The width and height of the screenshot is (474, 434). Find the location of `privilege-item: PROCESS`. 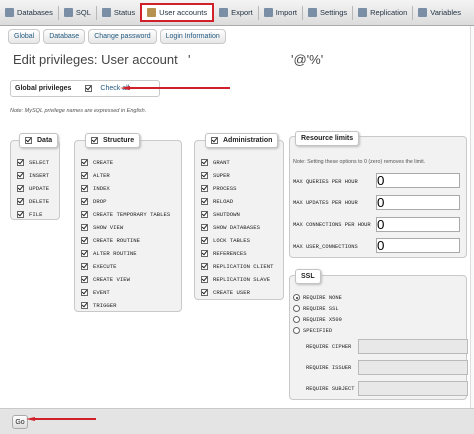

privilege-item: PROCESS is located at coordinates (219, 188).